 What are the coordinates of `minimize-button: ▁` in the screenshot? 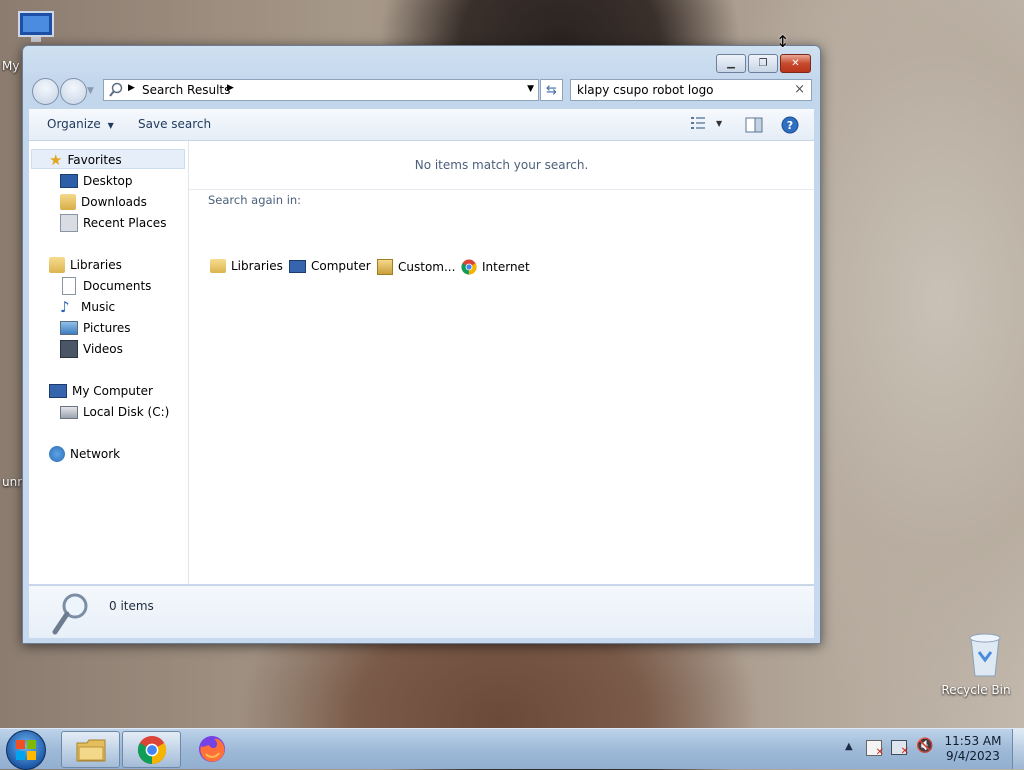 It's located at (731, 63).